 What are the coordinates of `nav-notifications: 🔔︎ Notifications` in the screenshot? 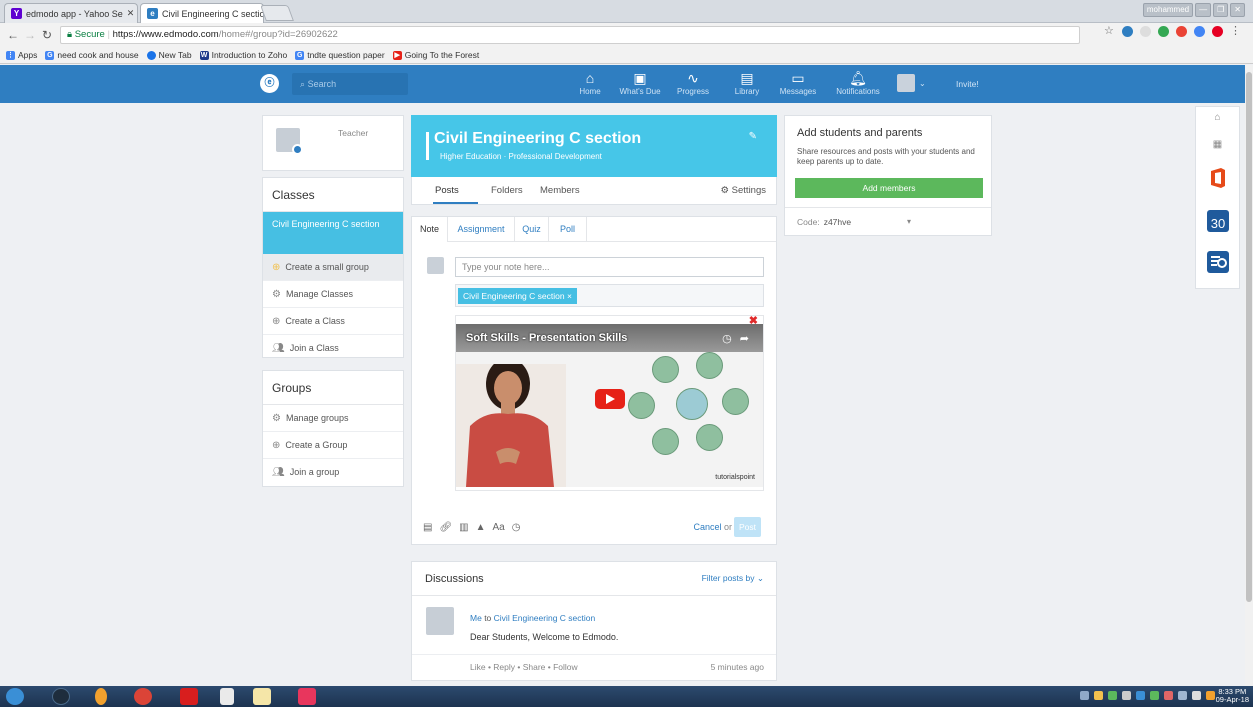 It's located at (858, 83).